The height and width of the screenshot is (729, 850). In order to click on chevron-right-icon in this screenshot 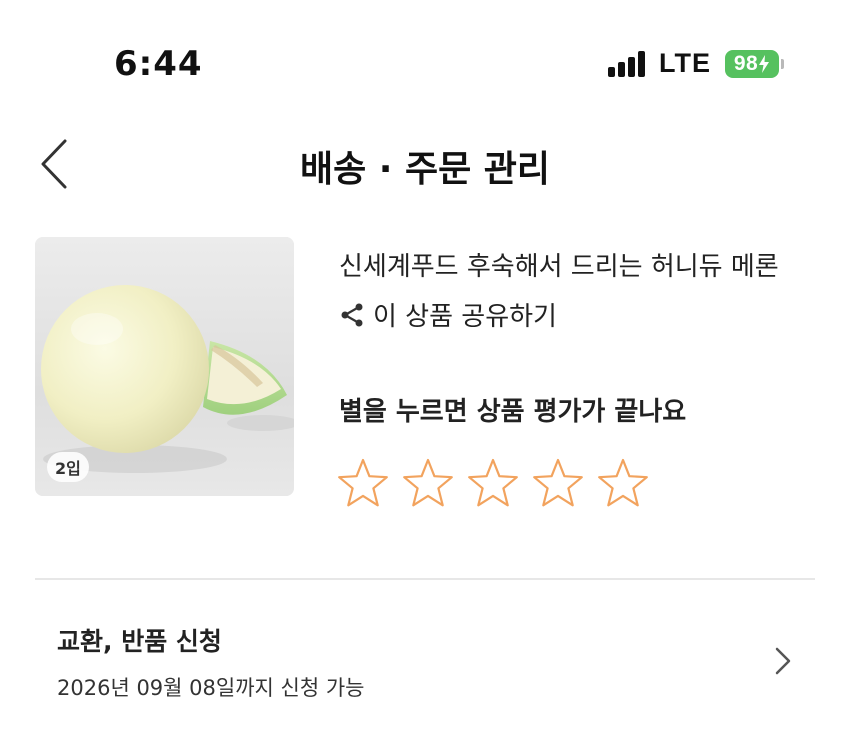, I will do `click(783, 661)`.